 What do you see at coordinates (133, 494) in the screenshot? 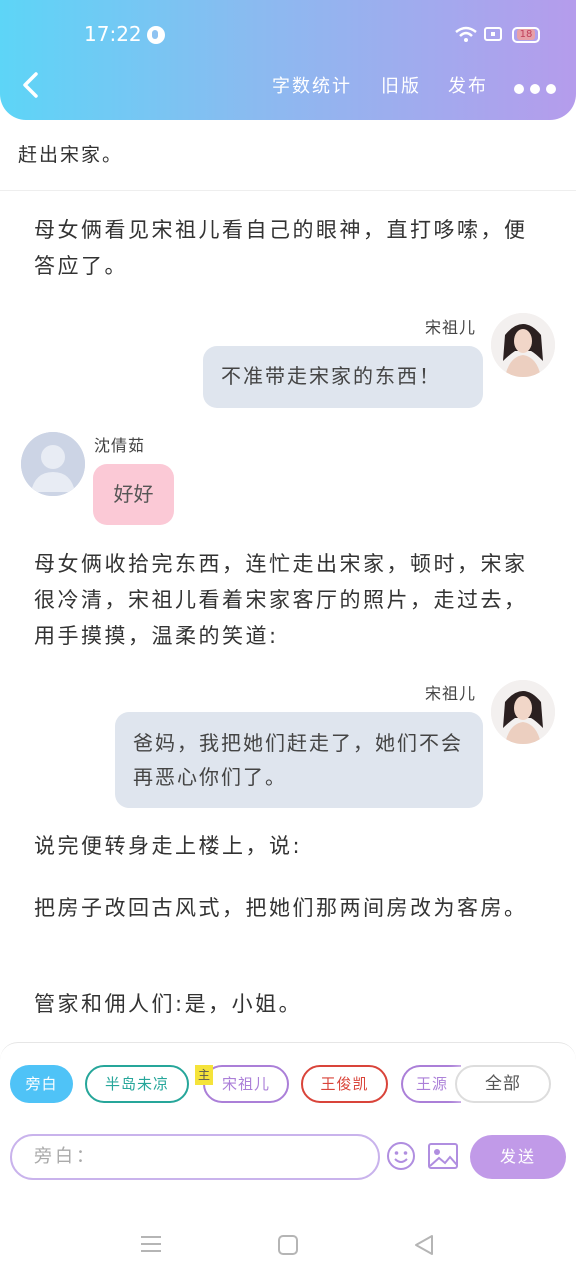
I see `message-bubble: 好好` at bounding box center [133, 494].